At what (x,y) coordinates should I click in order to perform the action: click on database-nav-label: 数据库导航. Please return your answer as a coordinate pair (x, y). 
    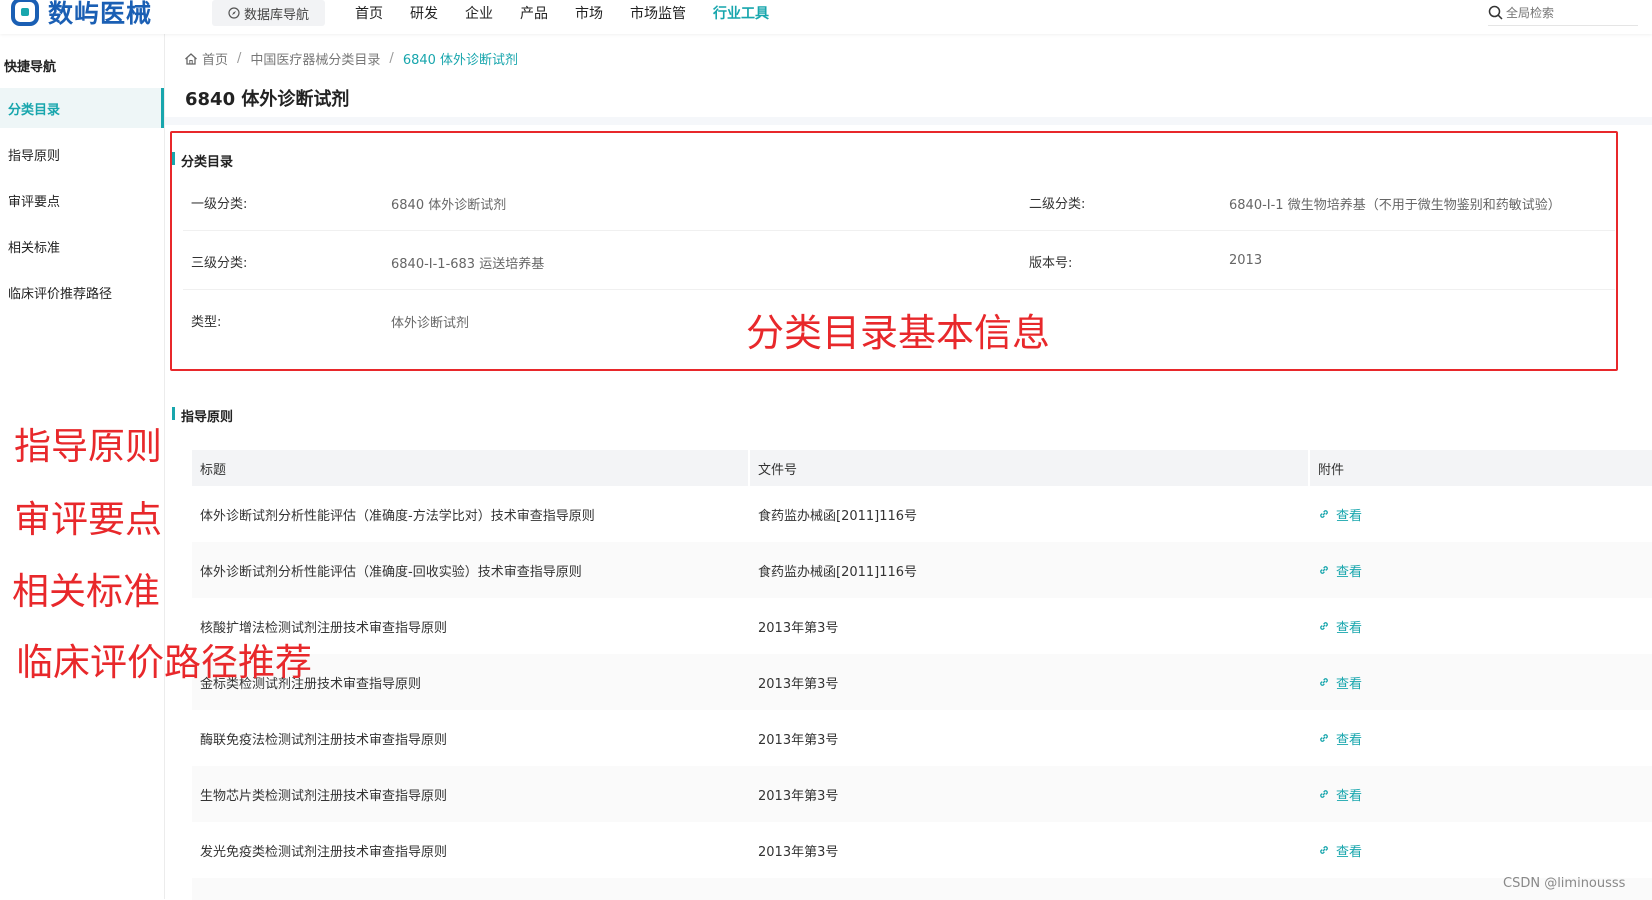
    Looking at the image, I should click on (276, 15).